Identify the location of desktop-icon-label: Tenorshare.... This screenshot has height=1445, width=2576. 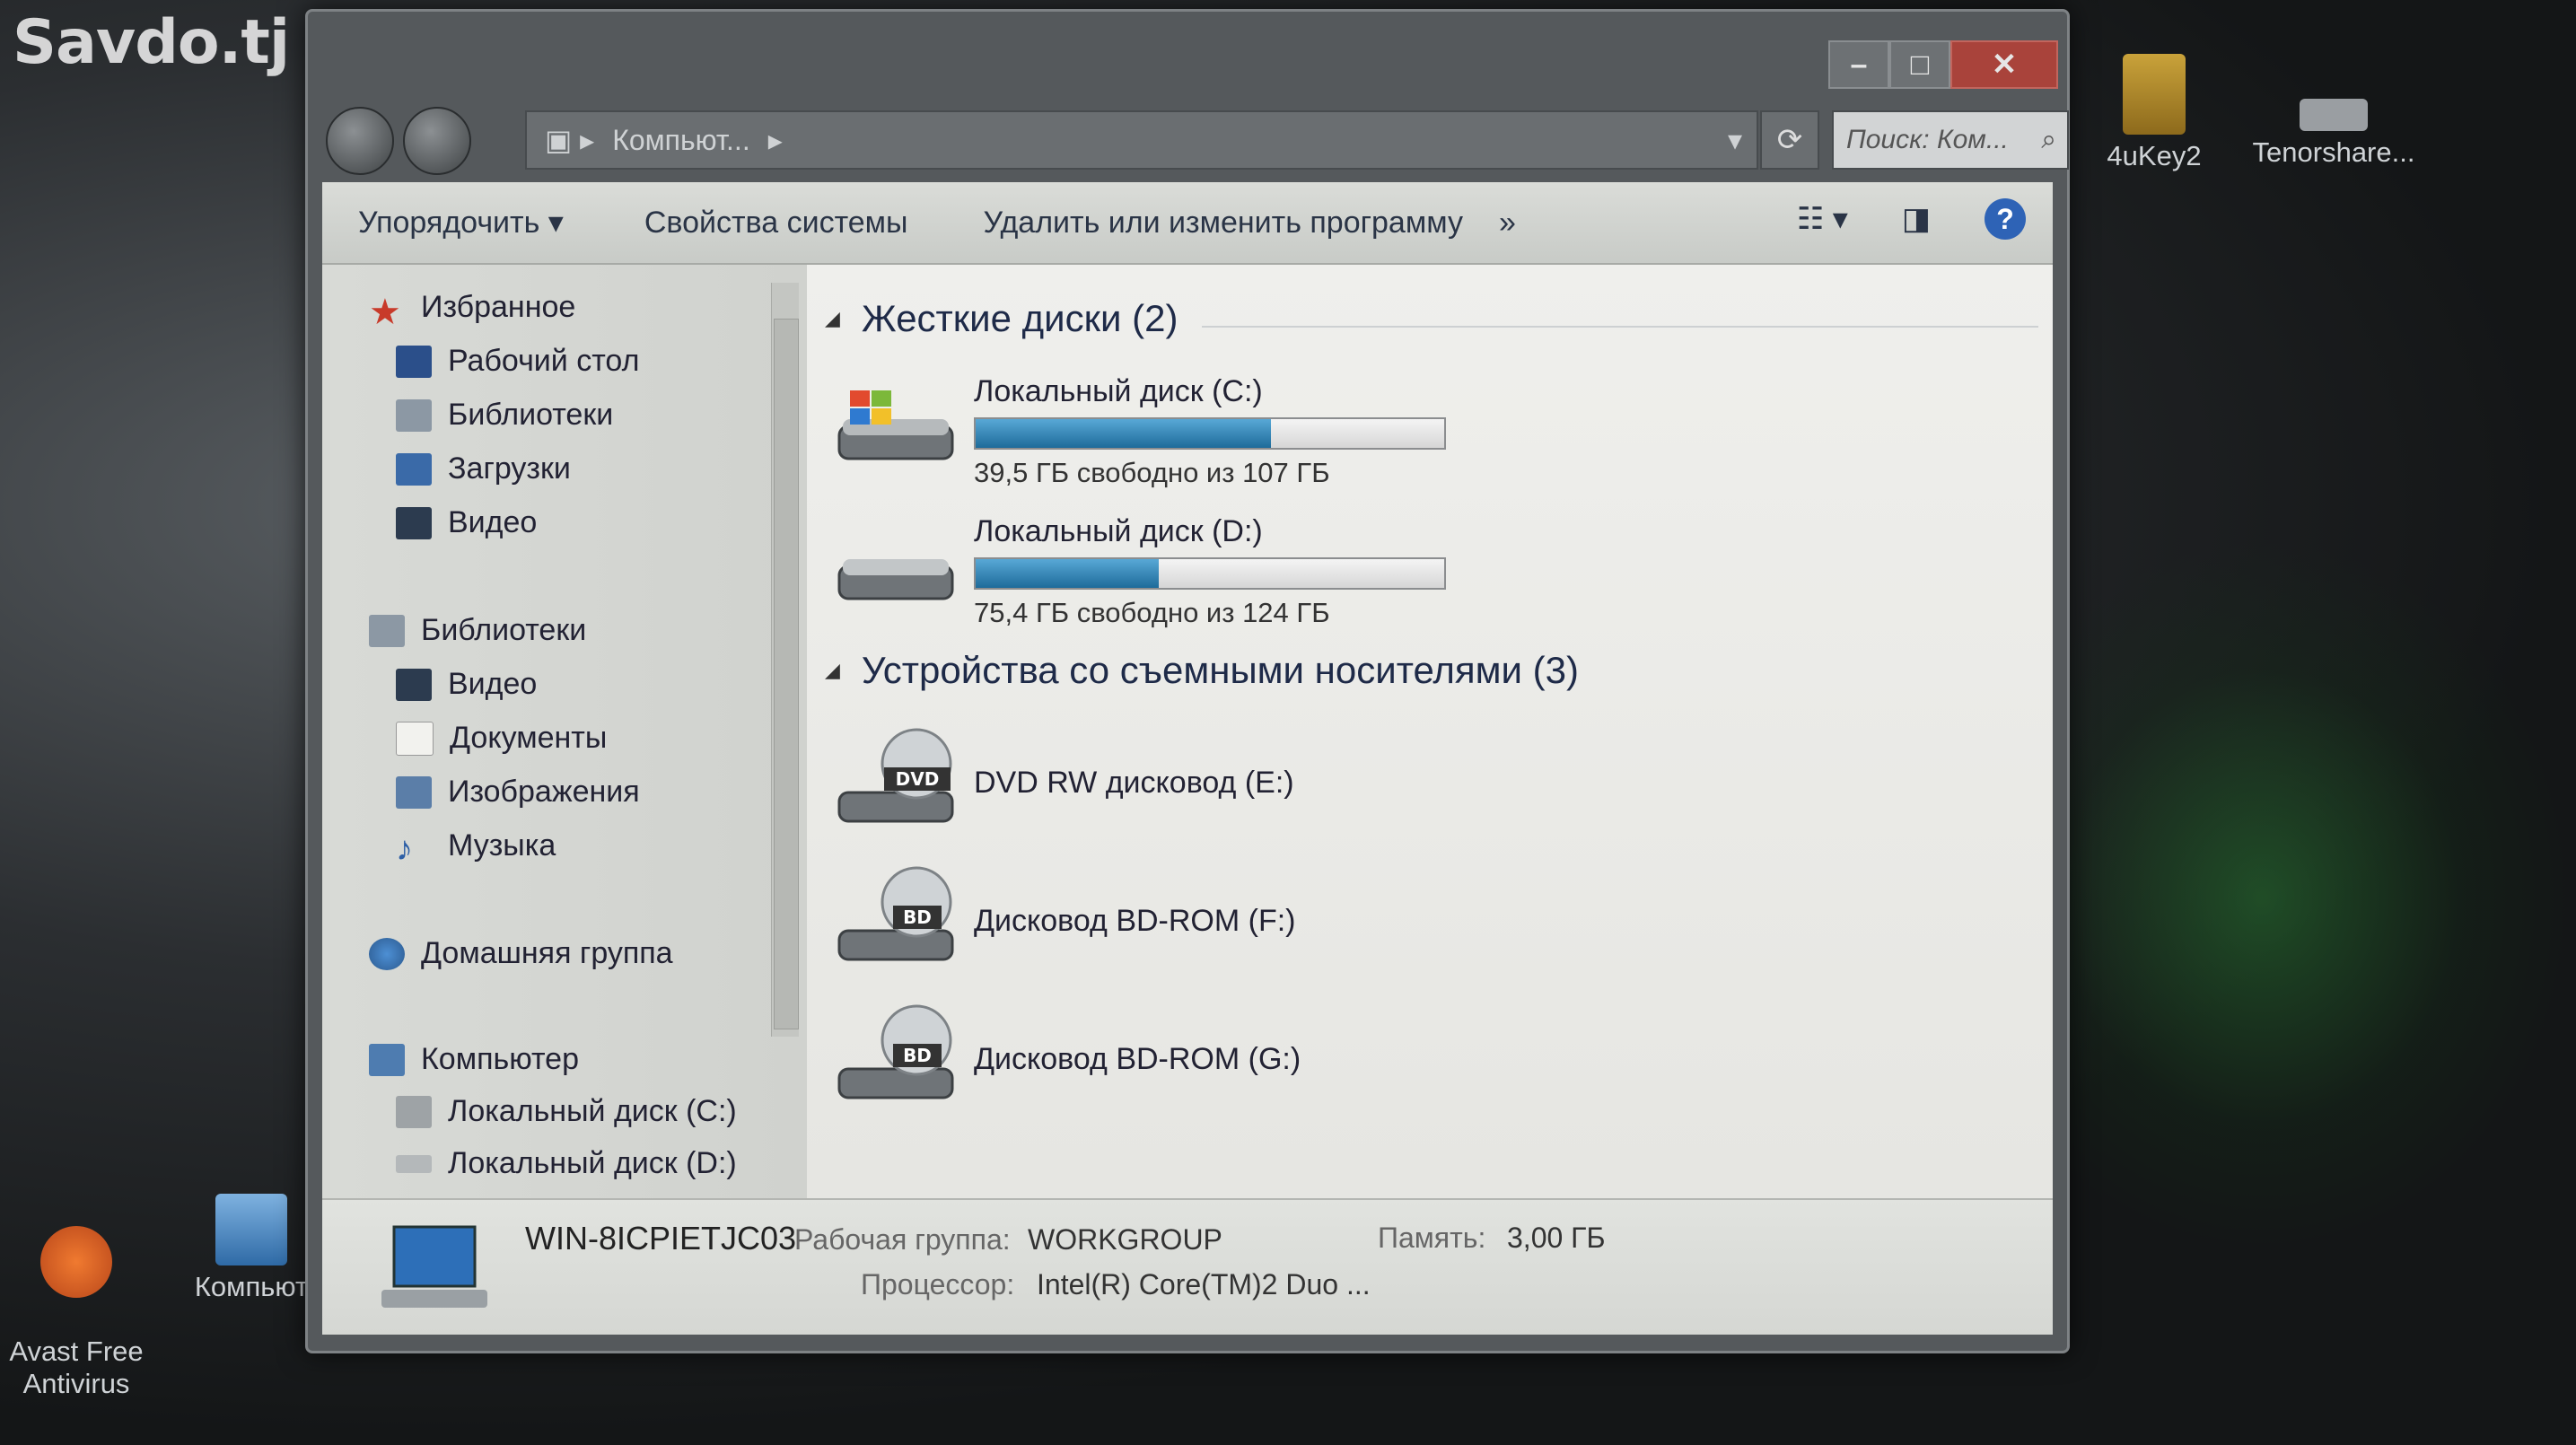
(2333, 152).